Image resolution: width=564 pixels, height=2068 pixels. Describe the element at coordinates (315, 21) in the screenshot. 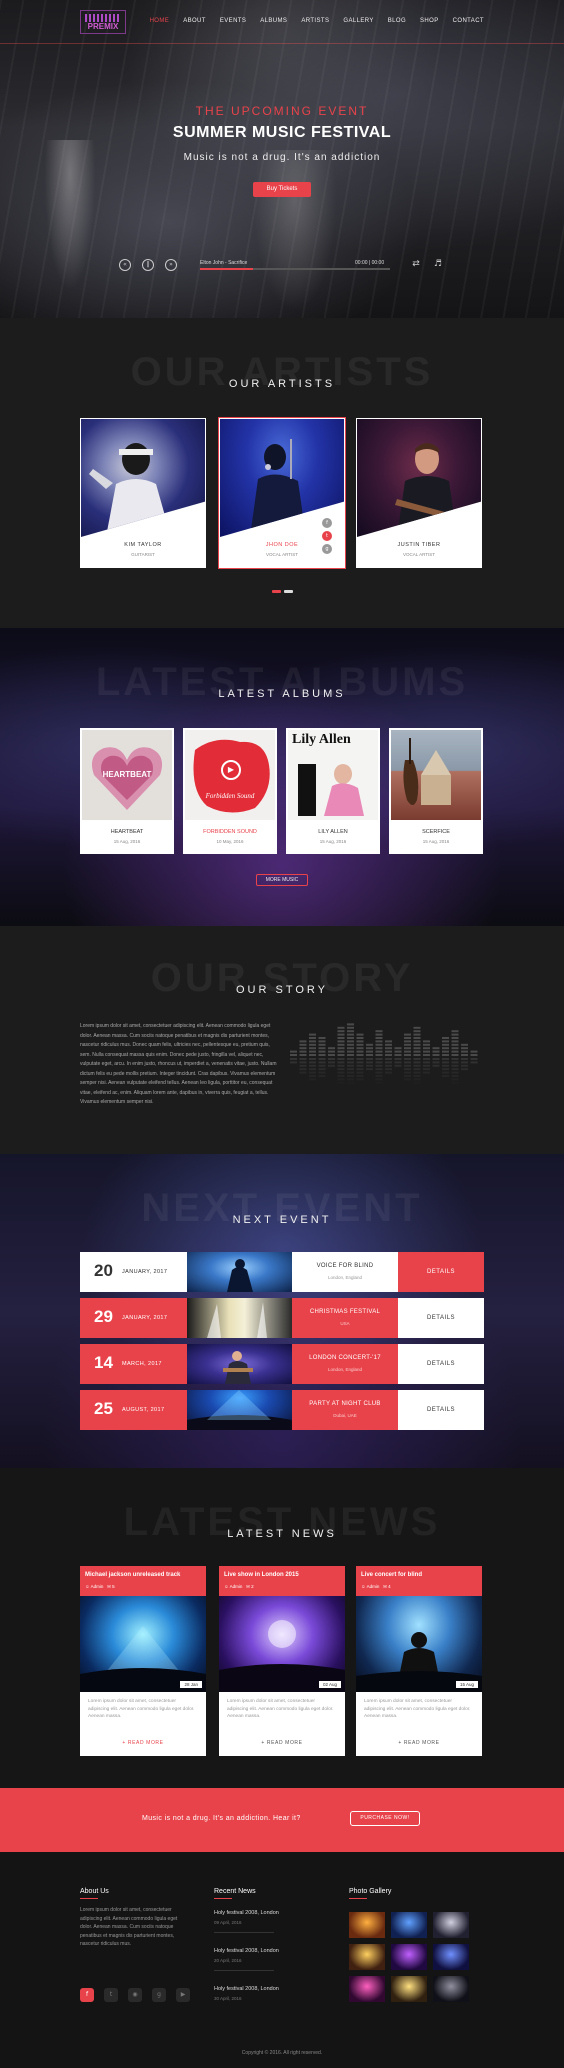

I see `menu-item-artists: ARTISTS` at that location.